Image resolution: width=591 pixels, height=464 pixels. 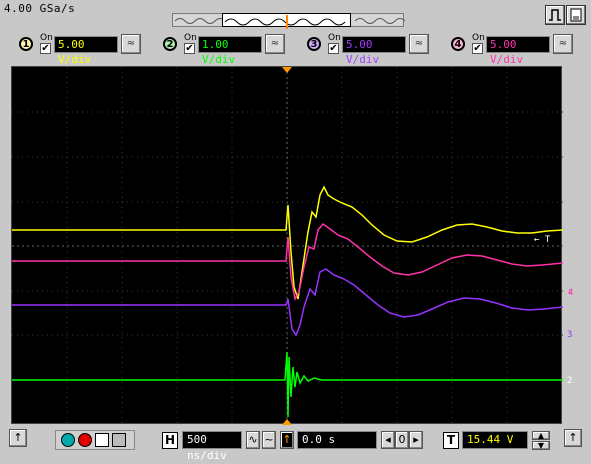 What do you see at coordinates (569, 381) in the screenshot?
I see `channel-2-ground-marker: 2` at bounding box center [569, 381].